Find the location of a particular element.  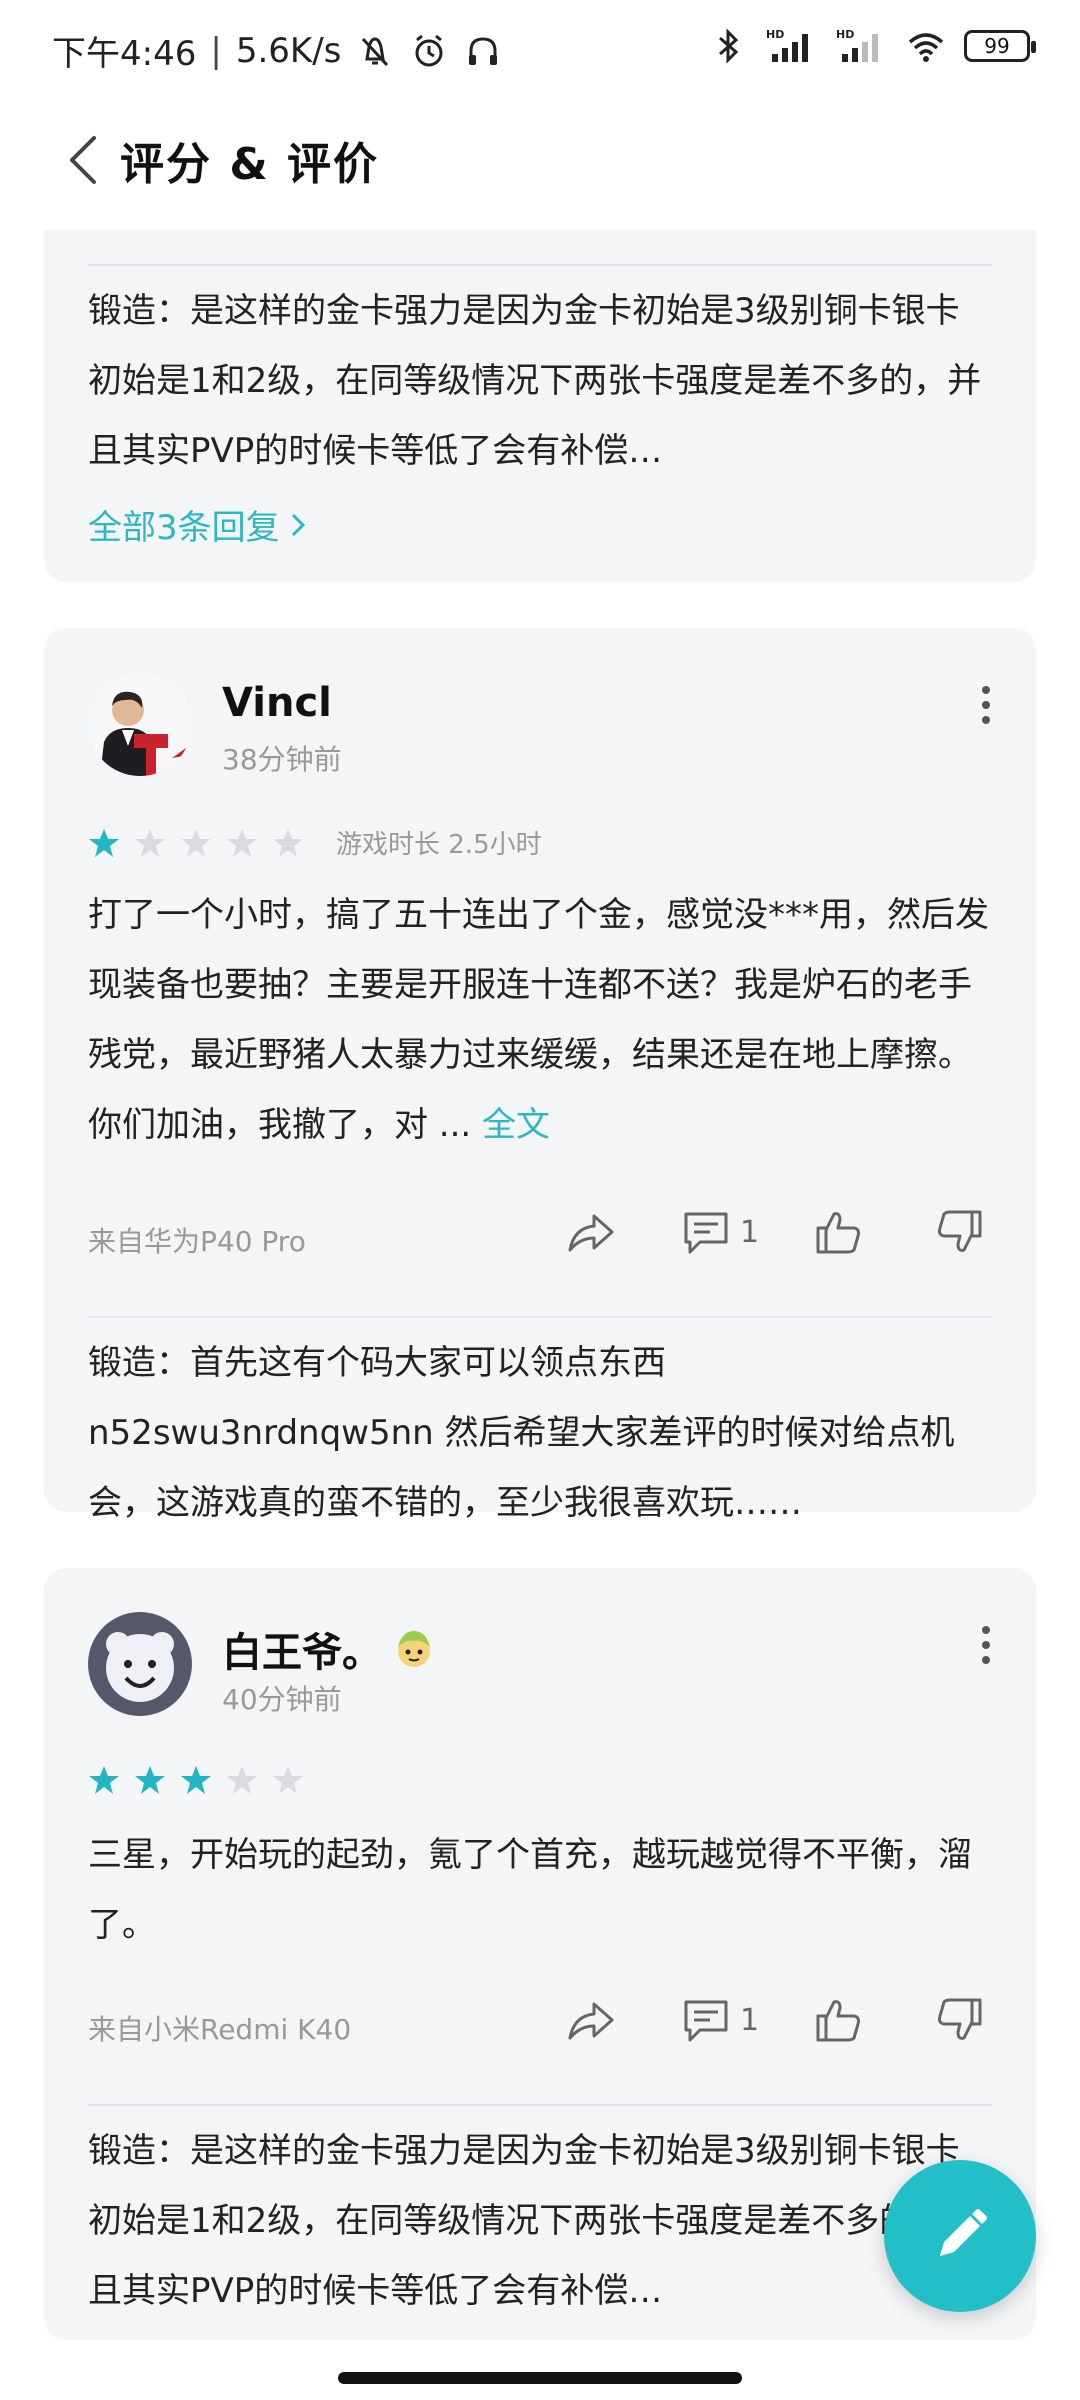

review-text: 三星，开始玩的起劲，氪了个首充，越玩越觉得不平衡，溜了。 is located at coordinates (530, 1890).